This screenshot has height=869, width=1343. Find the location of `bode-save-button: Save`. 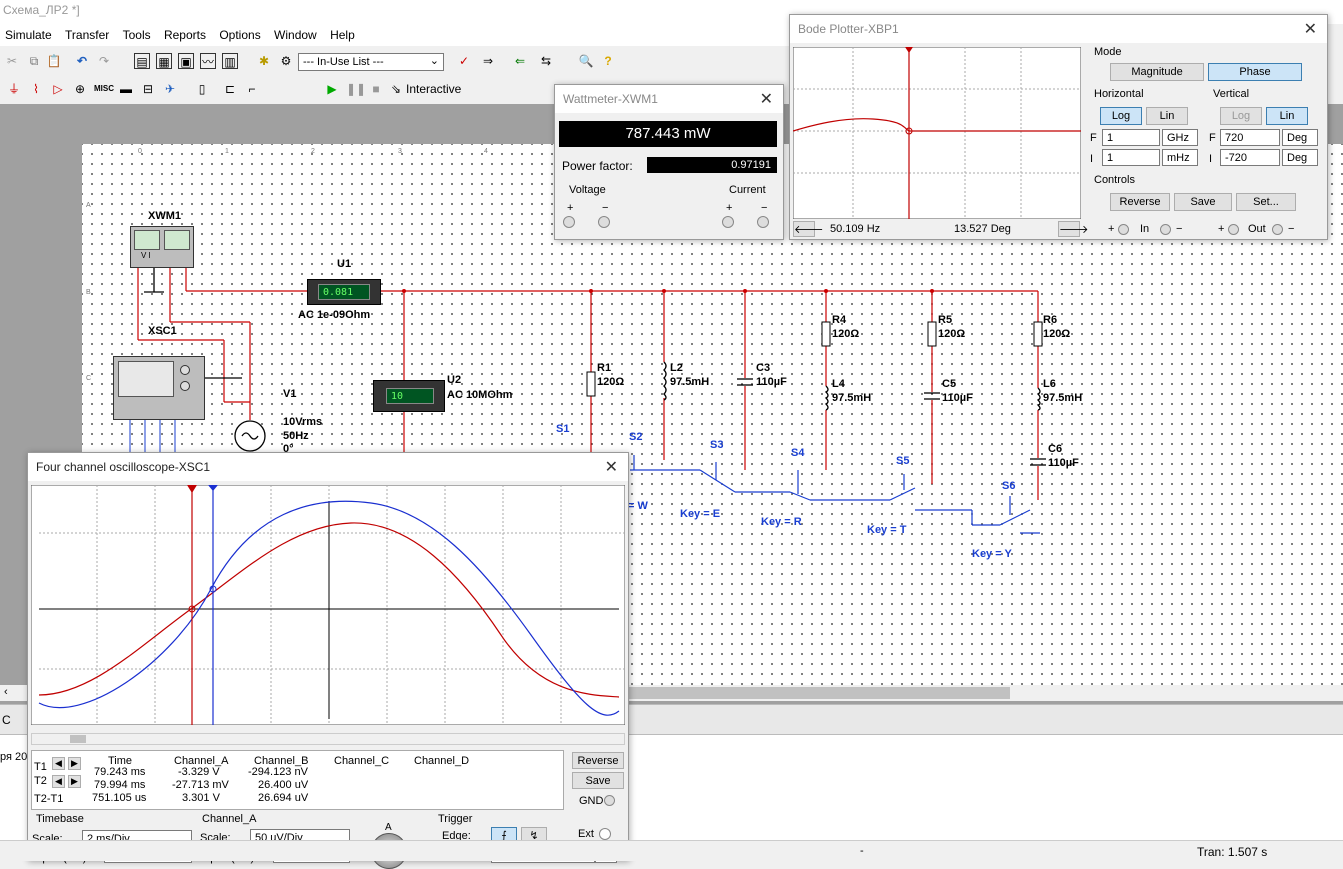

bode-save-button: Save is located at coordinates (1203, 202).